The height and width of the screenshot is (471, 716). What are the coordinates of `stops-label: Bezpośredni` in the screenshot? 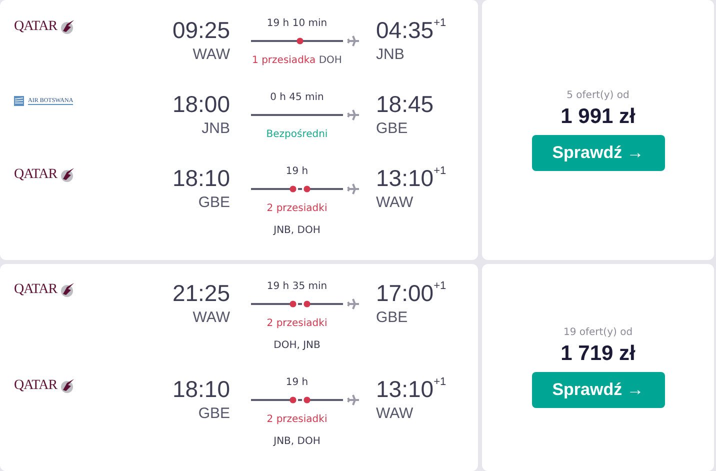 It's located at (297, 135).